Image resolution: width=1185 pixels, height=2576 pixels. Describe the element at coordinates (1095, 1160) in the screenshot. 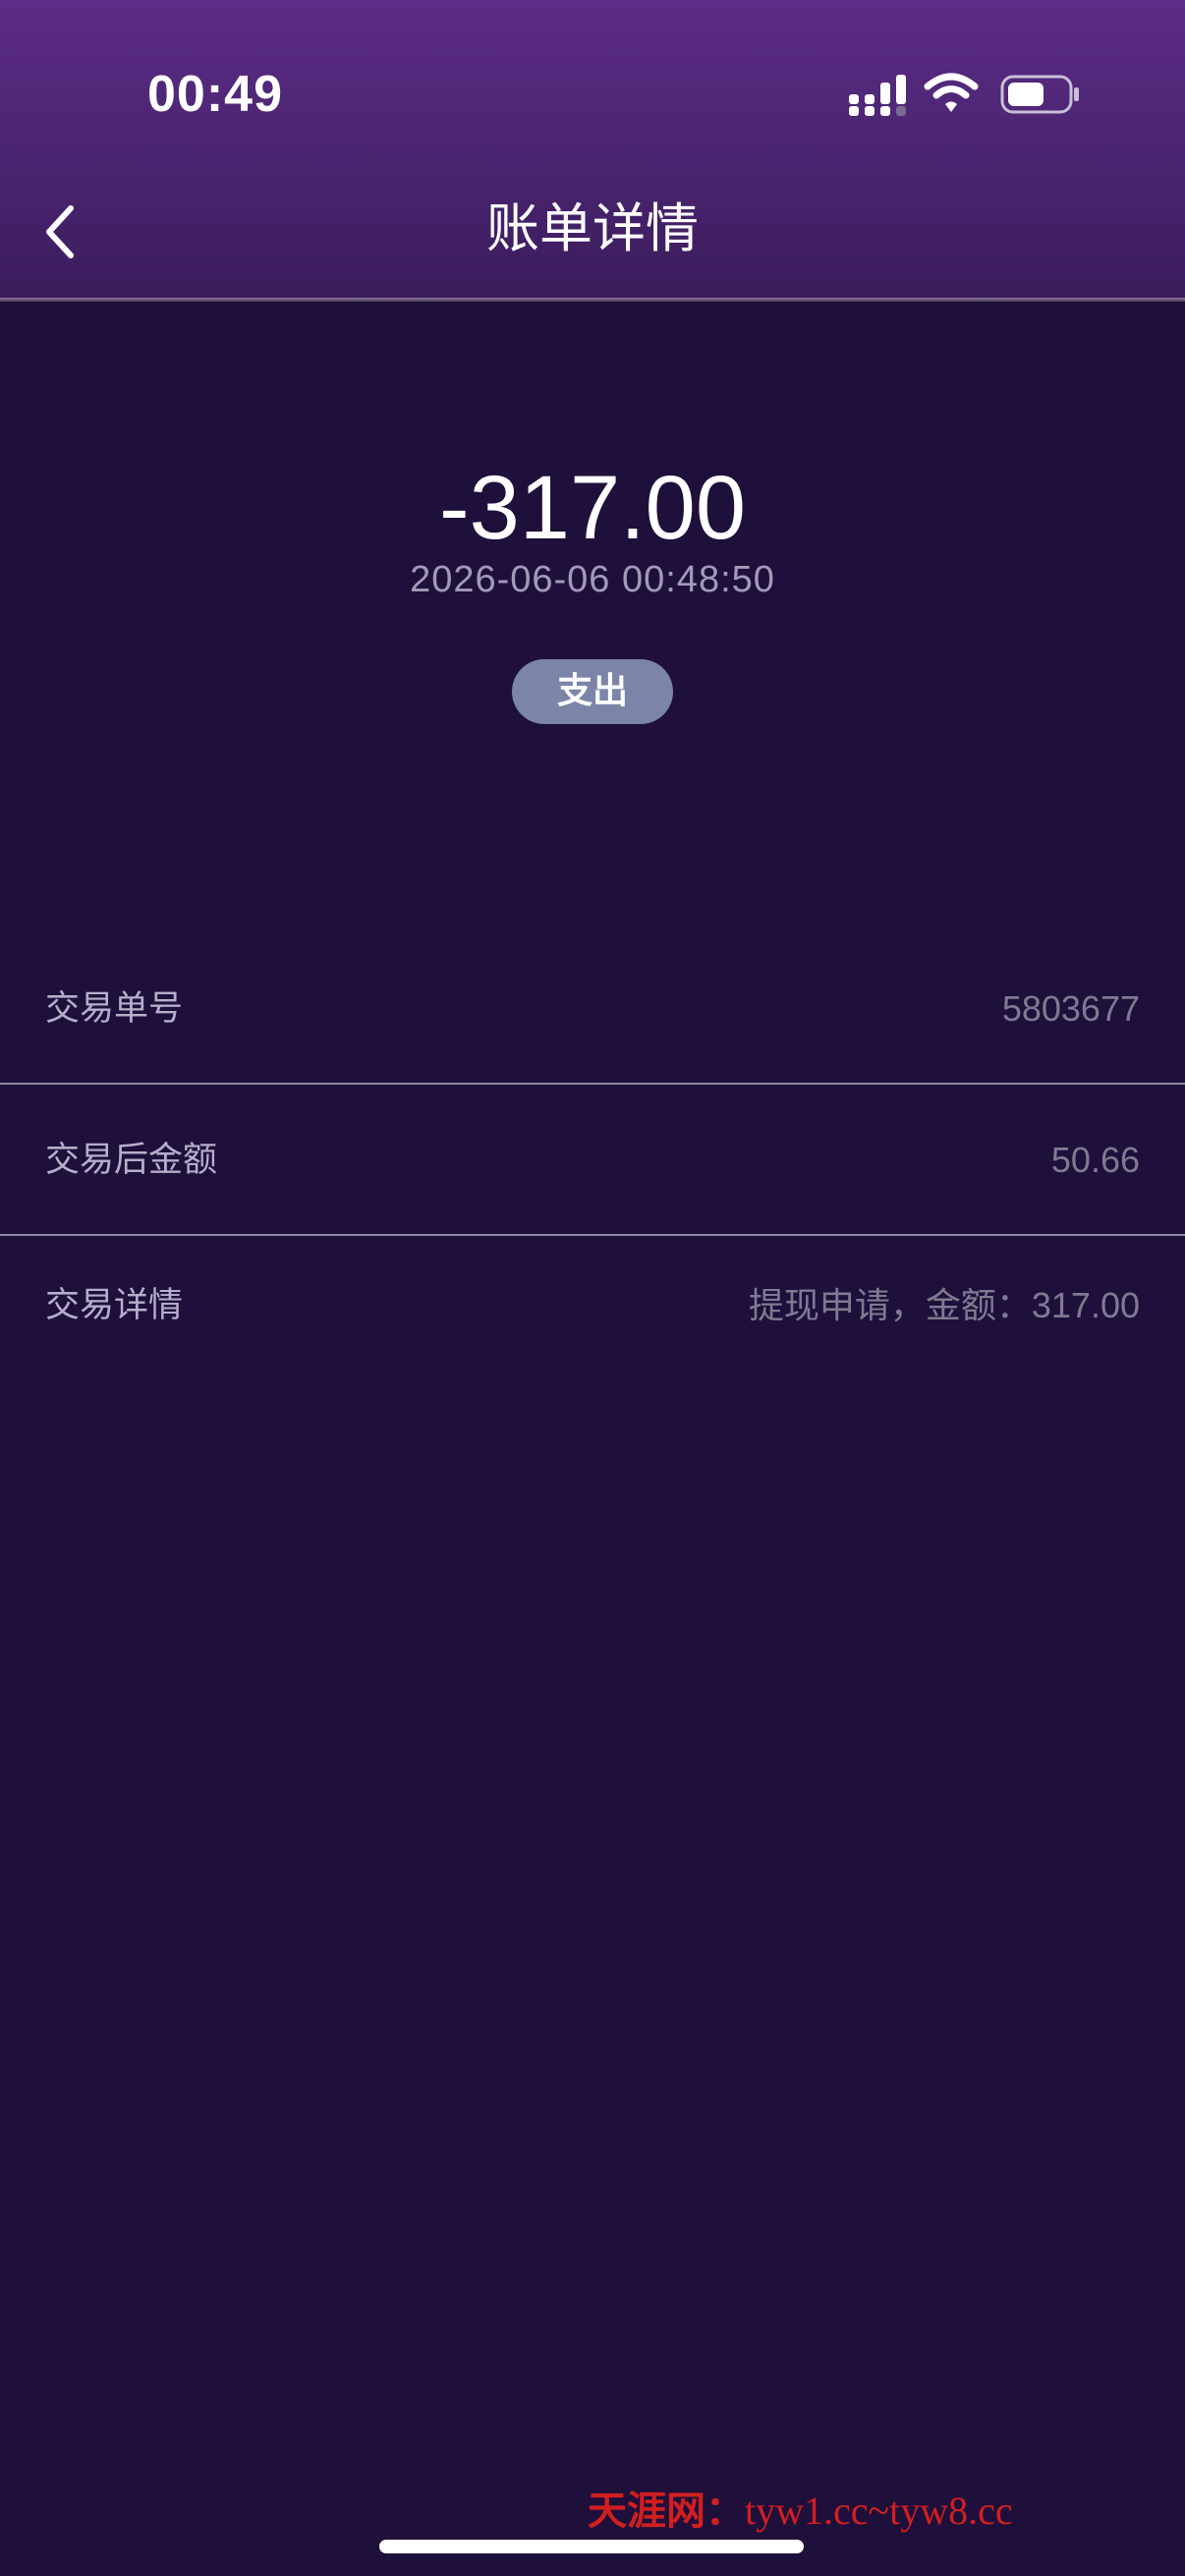

I see `detail-value: 50.66` at that location.